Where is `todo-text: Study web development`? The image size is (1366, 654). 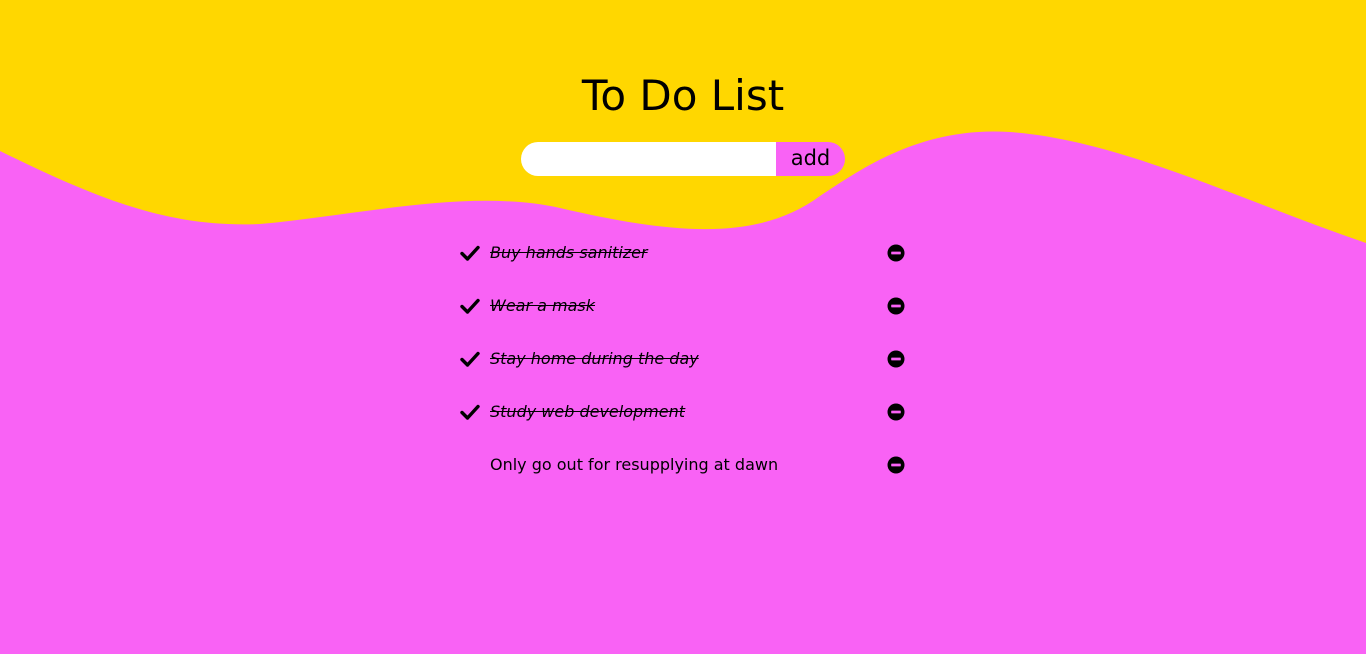 todo-text: Study web development is located at coordinates (587, 411).